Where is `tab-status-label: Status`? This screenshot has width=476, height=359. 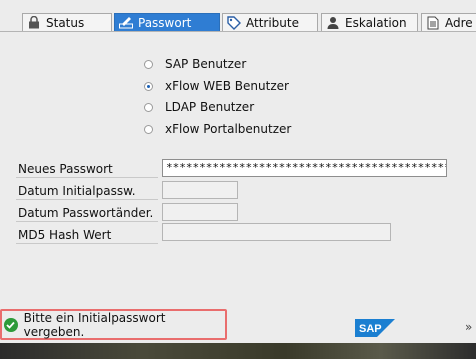 tab-status-label: Status is located at coordinates (65, 22).